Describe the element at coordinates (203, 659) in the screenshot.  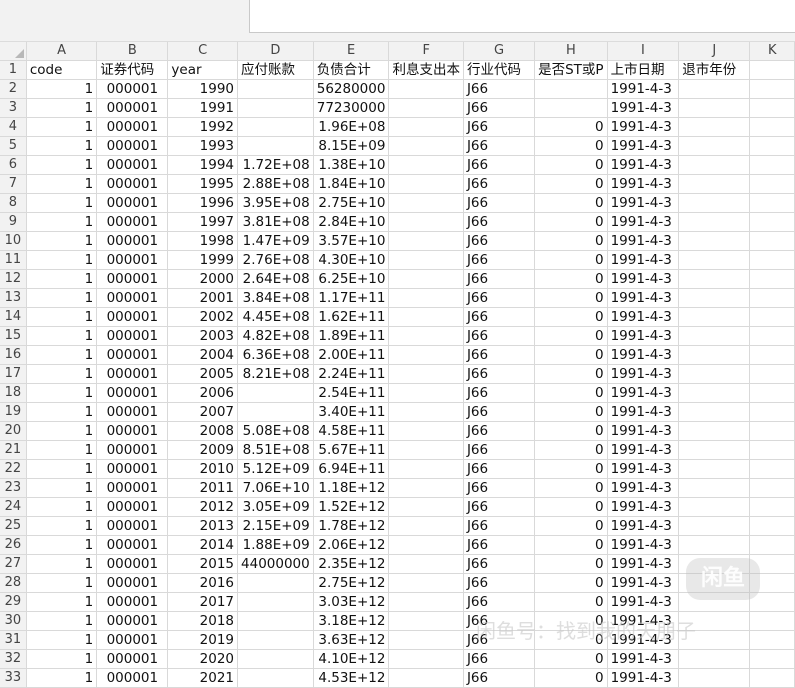
I see `cell-c: 2020` at that location.